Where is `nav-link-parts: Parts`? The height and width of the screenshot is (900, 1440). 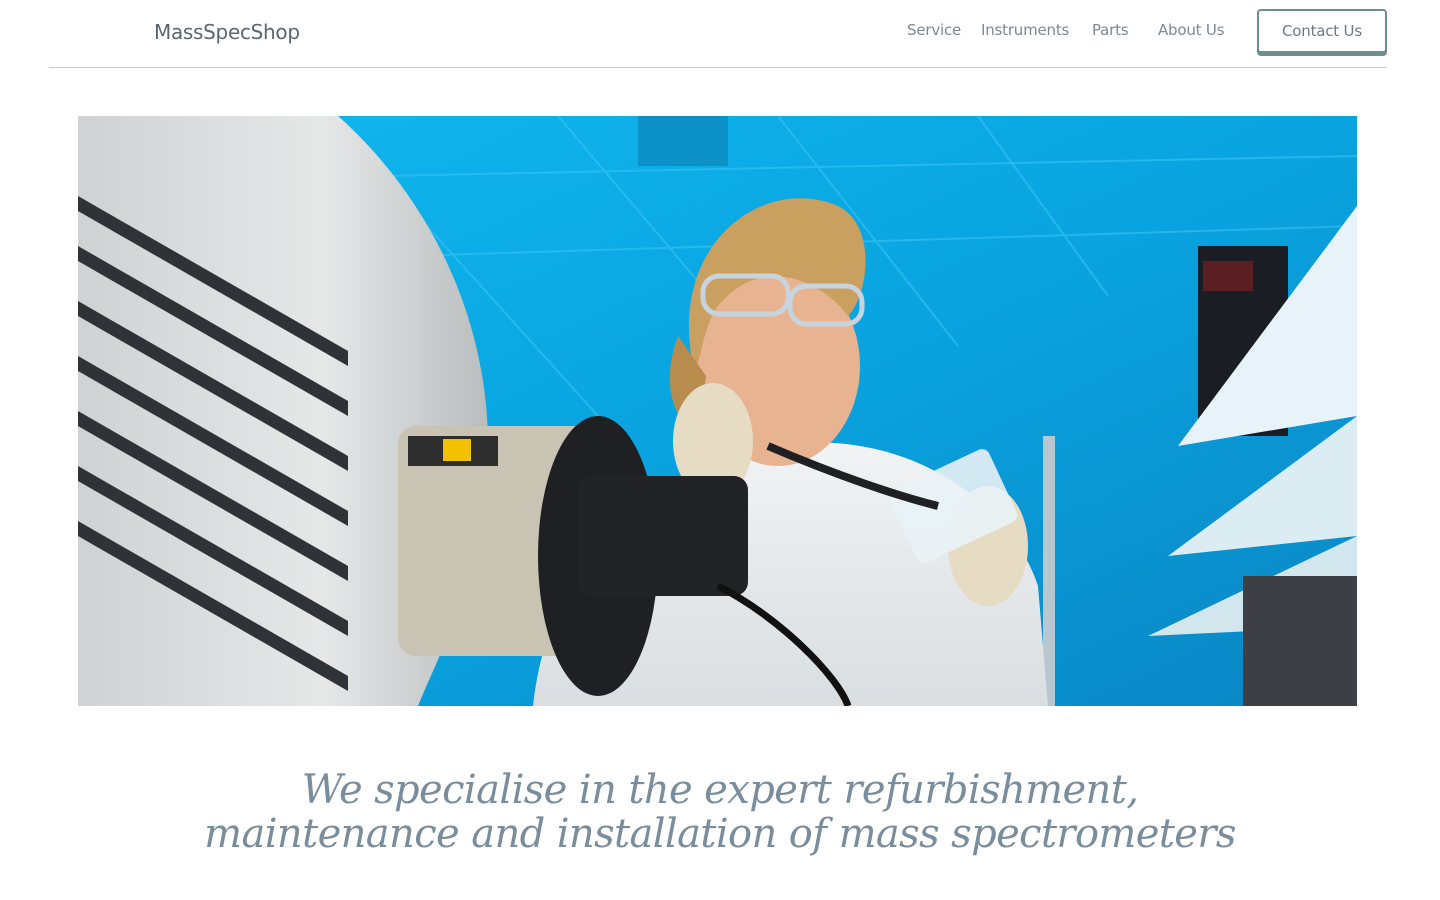
nav-link-parts: Parts is located at coordinates (1110, 30).